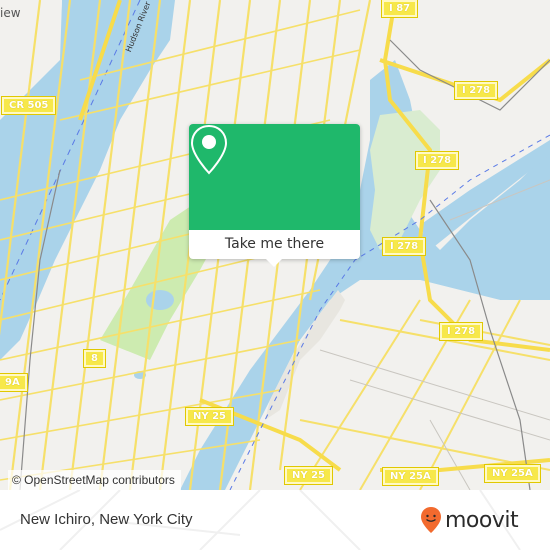  Describe the element at coordinates (14, 382) in the screenshot. I see `road-shield: 9A` at that location.